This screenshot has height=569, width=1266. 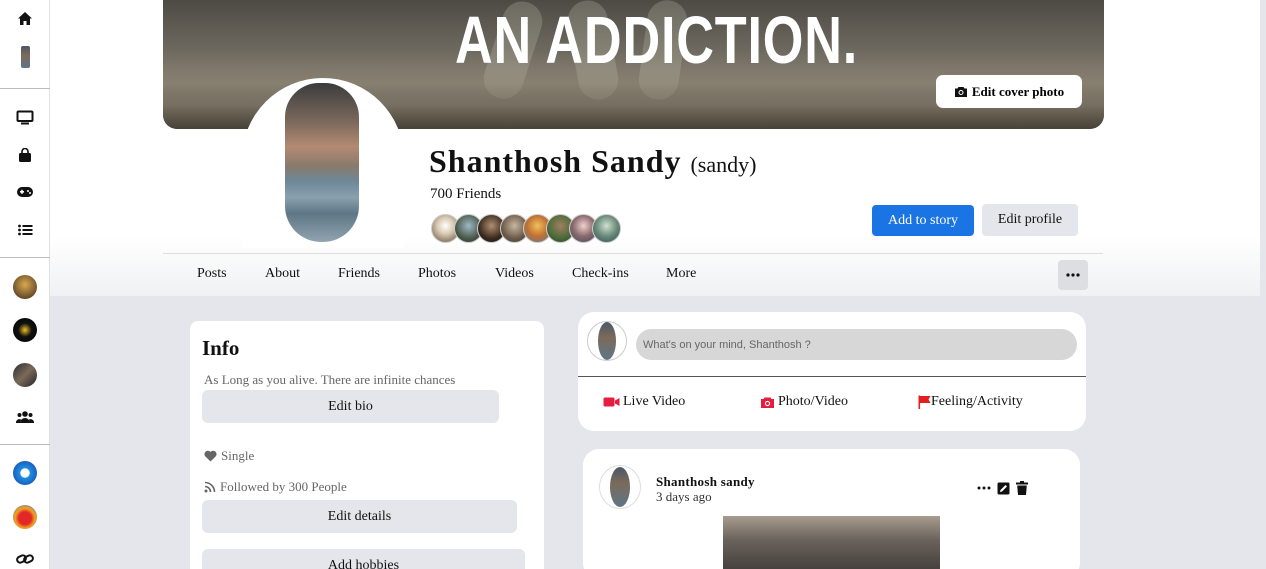 What do you see at coordinates (283, 486) in the screenshot?
I see `followed-by: Followed by 300 People` at bounding box center [283, 486].